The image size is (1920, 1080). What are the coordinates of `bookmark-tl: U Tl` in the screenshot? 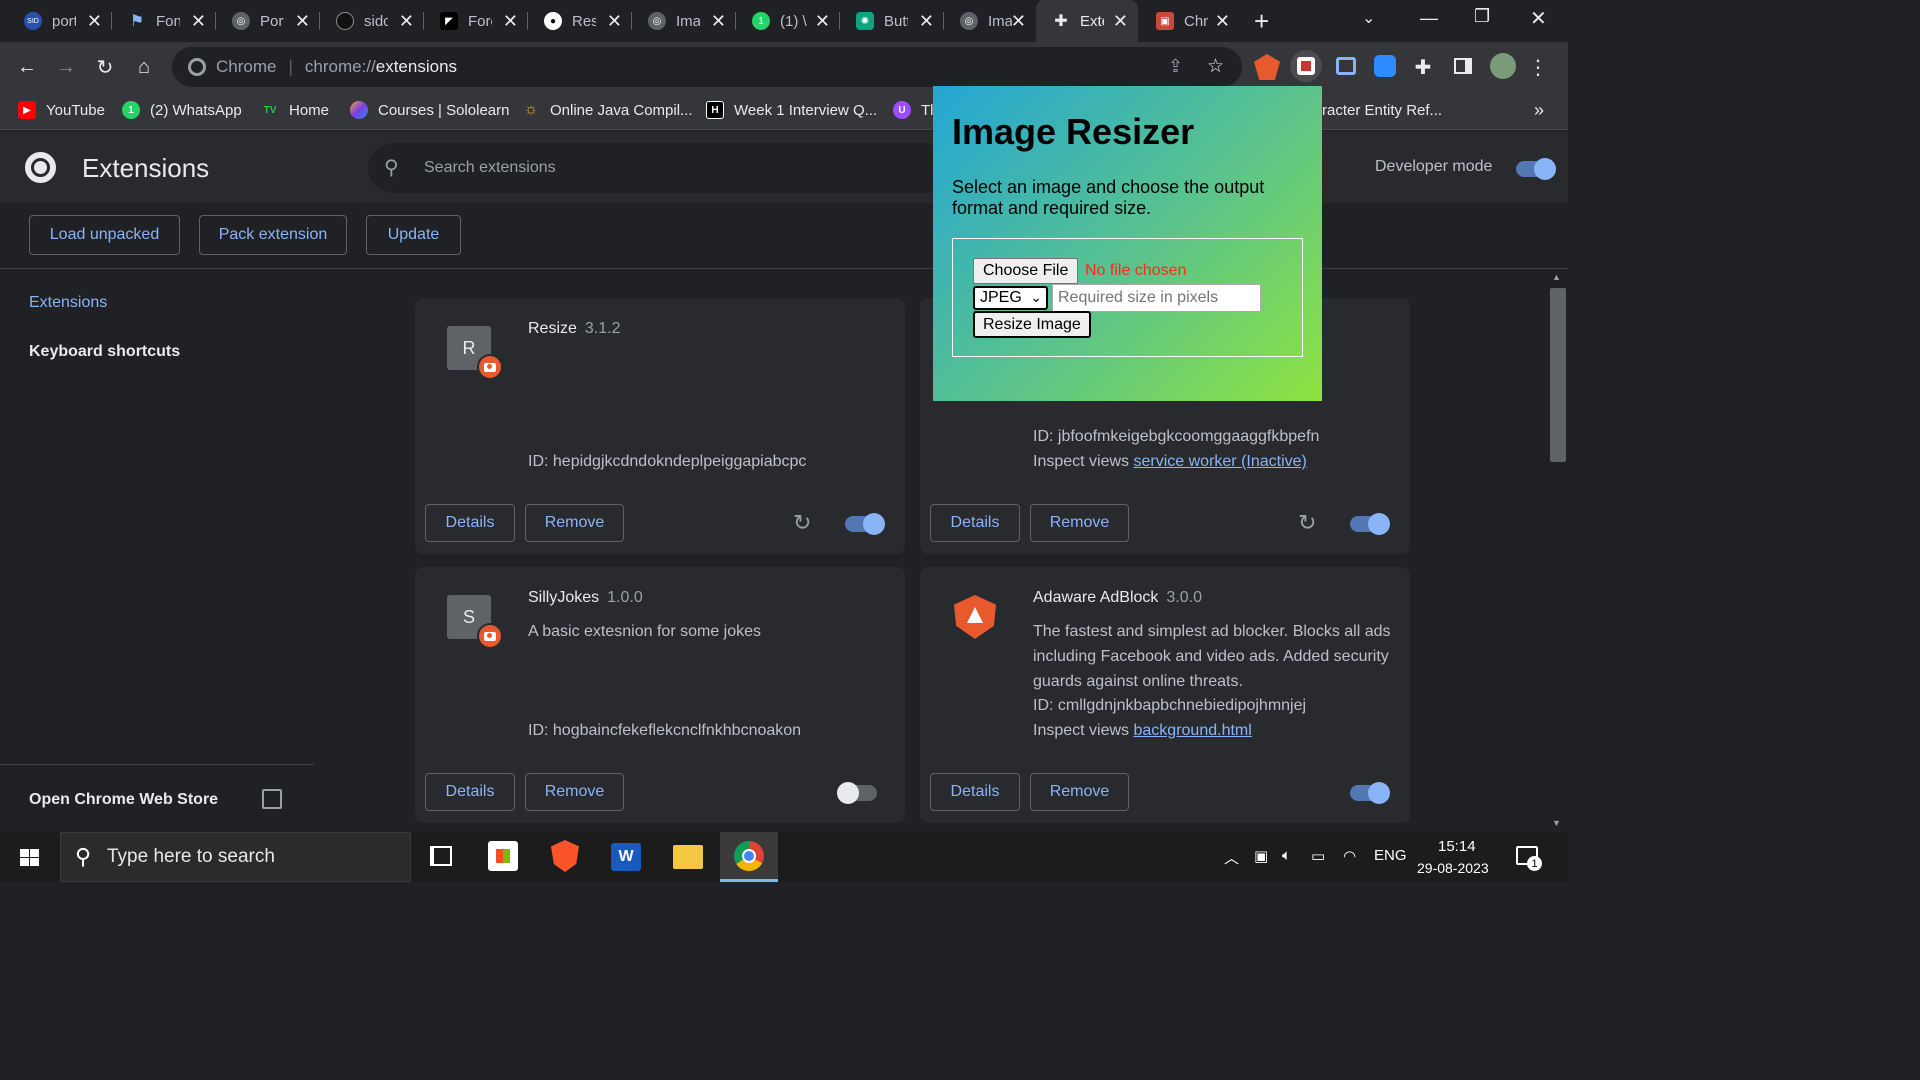 It's located at (913, 110).